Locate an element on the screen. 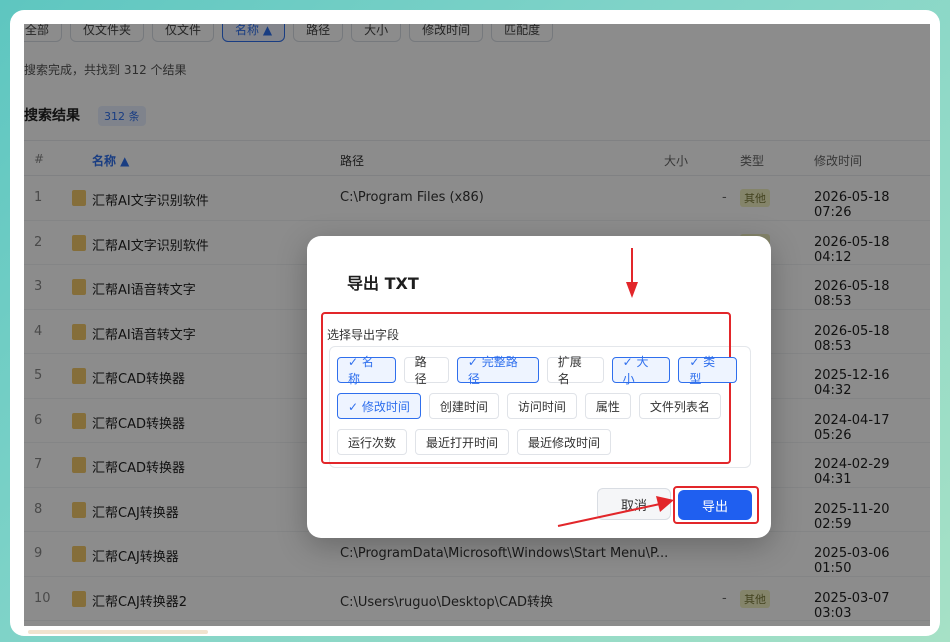  field-toggle: ✓ 类型 is located at coordinates (707, 370).